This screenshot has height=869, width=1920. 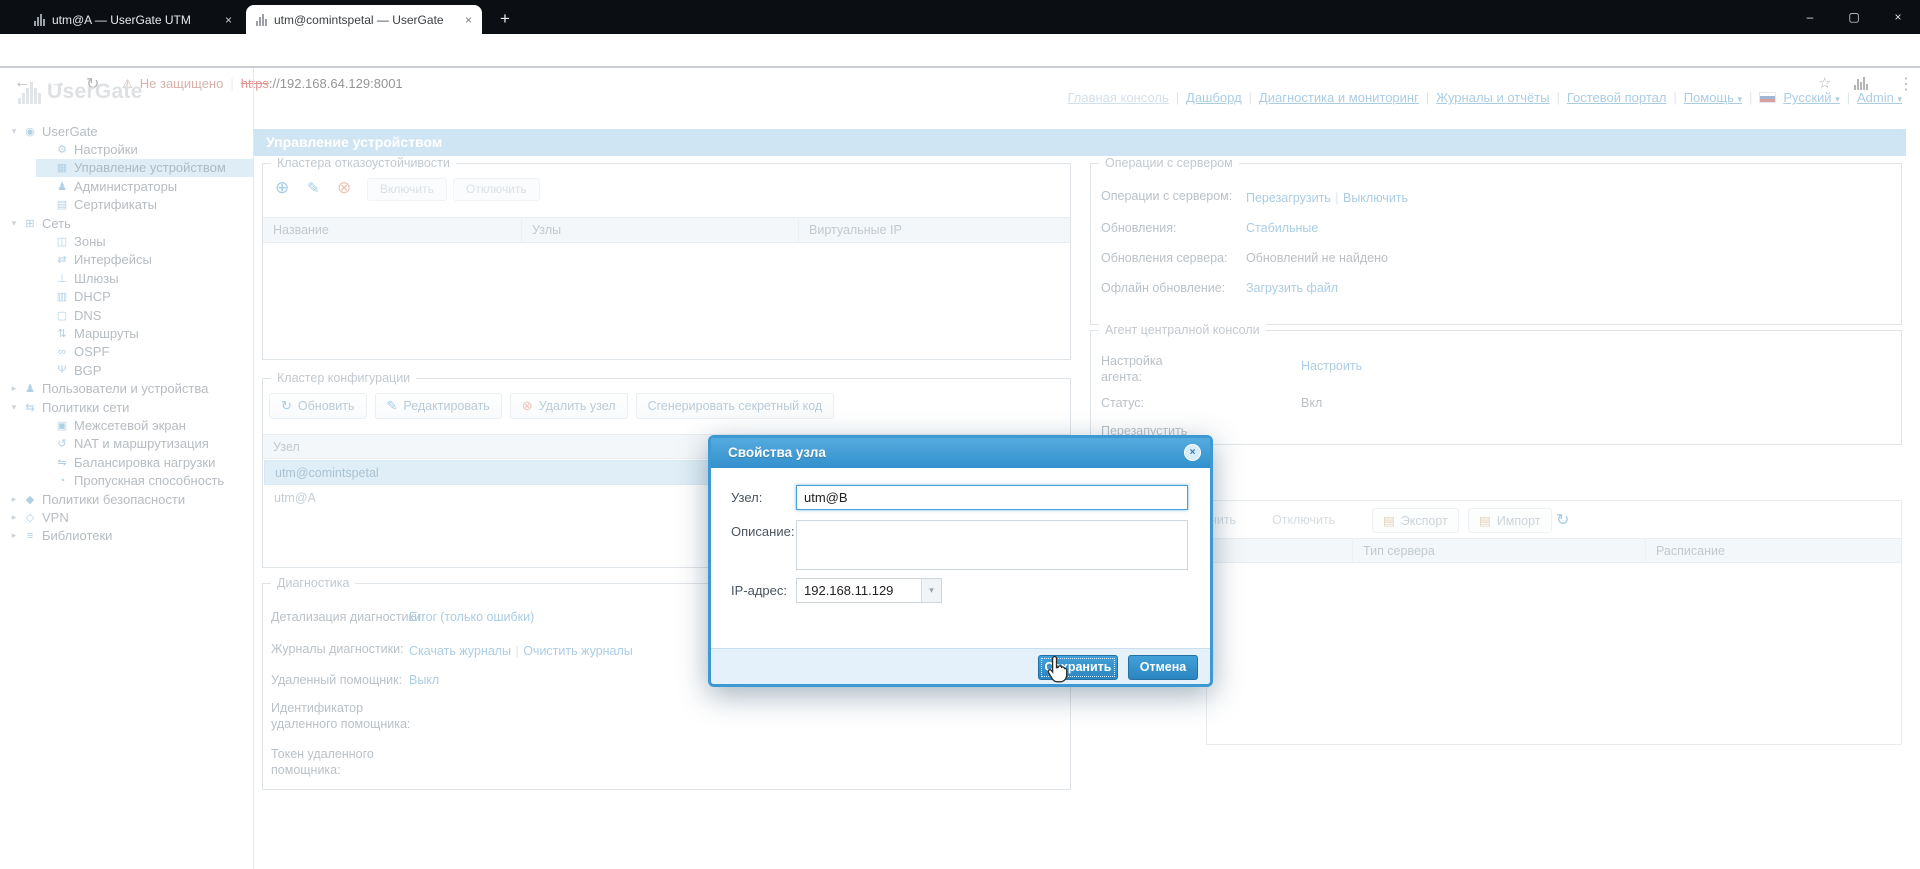 I want to click on download-logs-link: Скачать журналы, so click(x=460, y=651).